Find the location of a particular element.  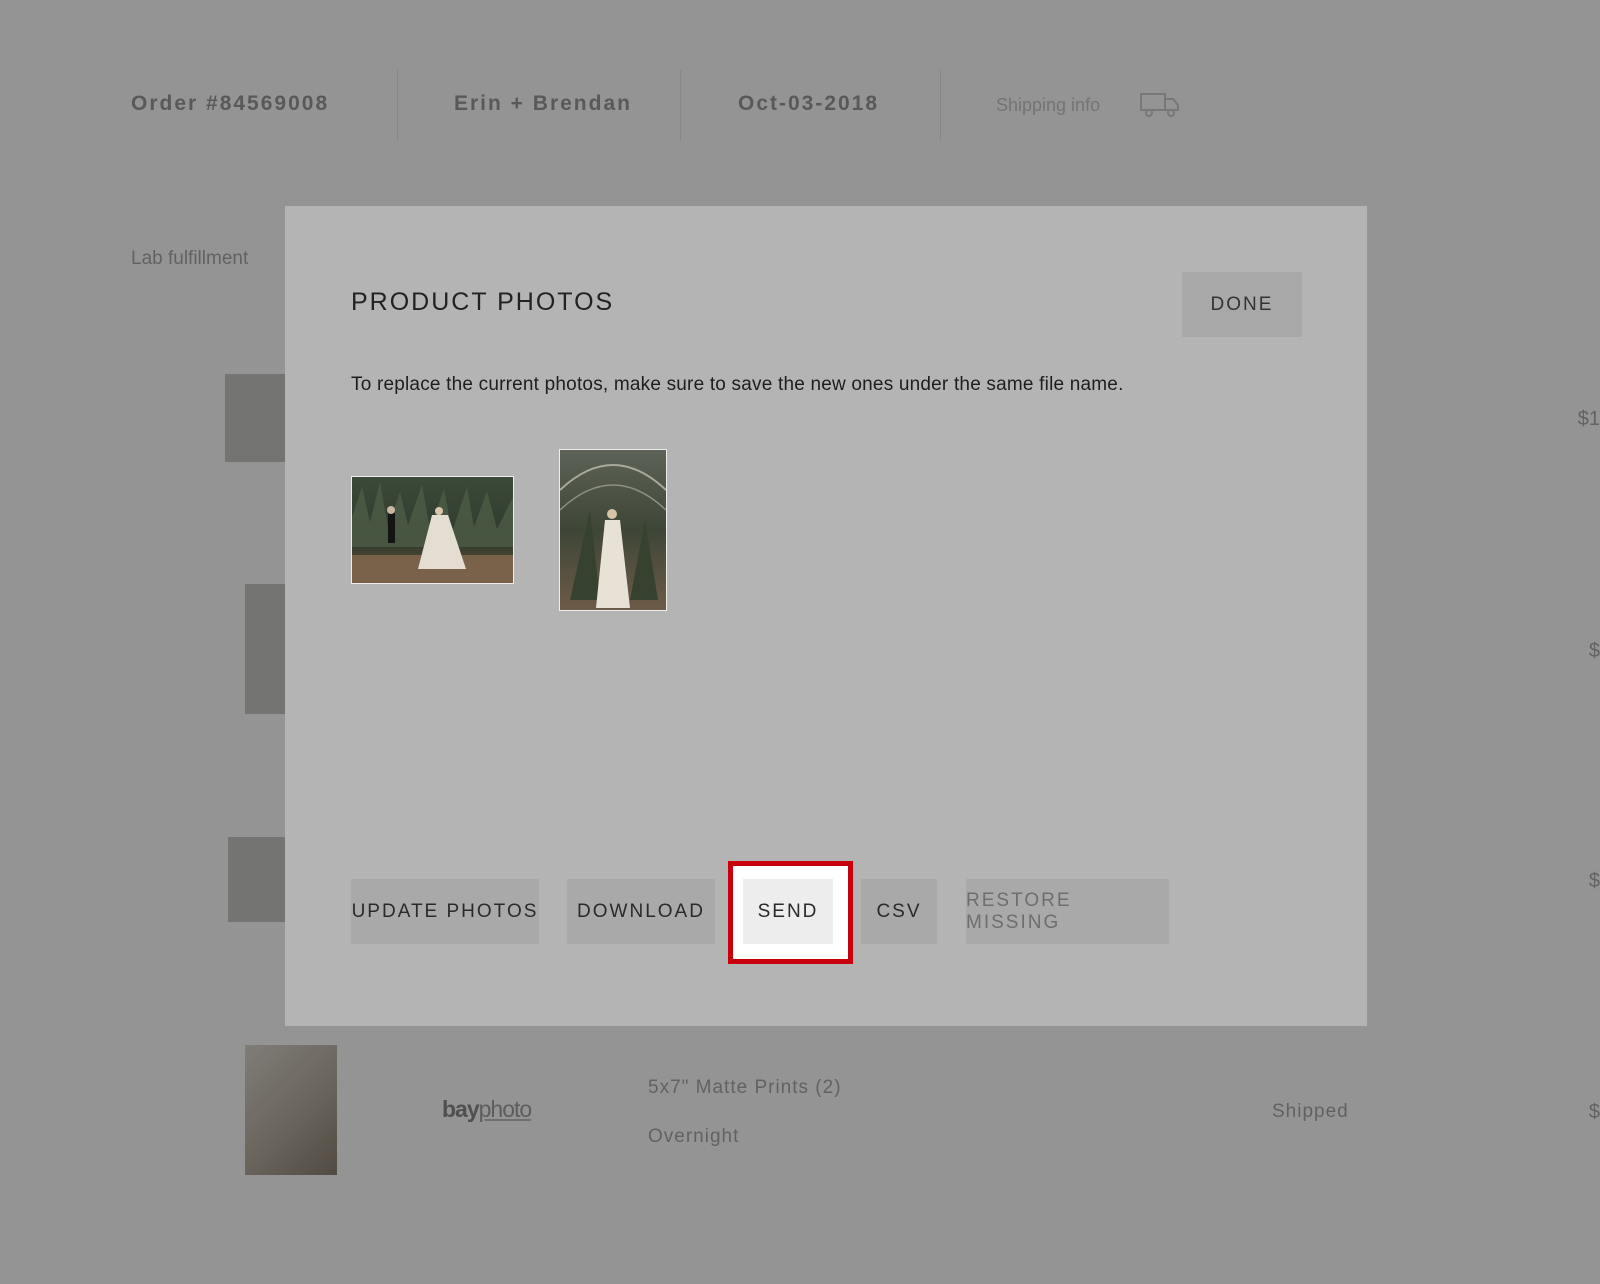

couple-dancing-photo is located at coordinates (432, 530).